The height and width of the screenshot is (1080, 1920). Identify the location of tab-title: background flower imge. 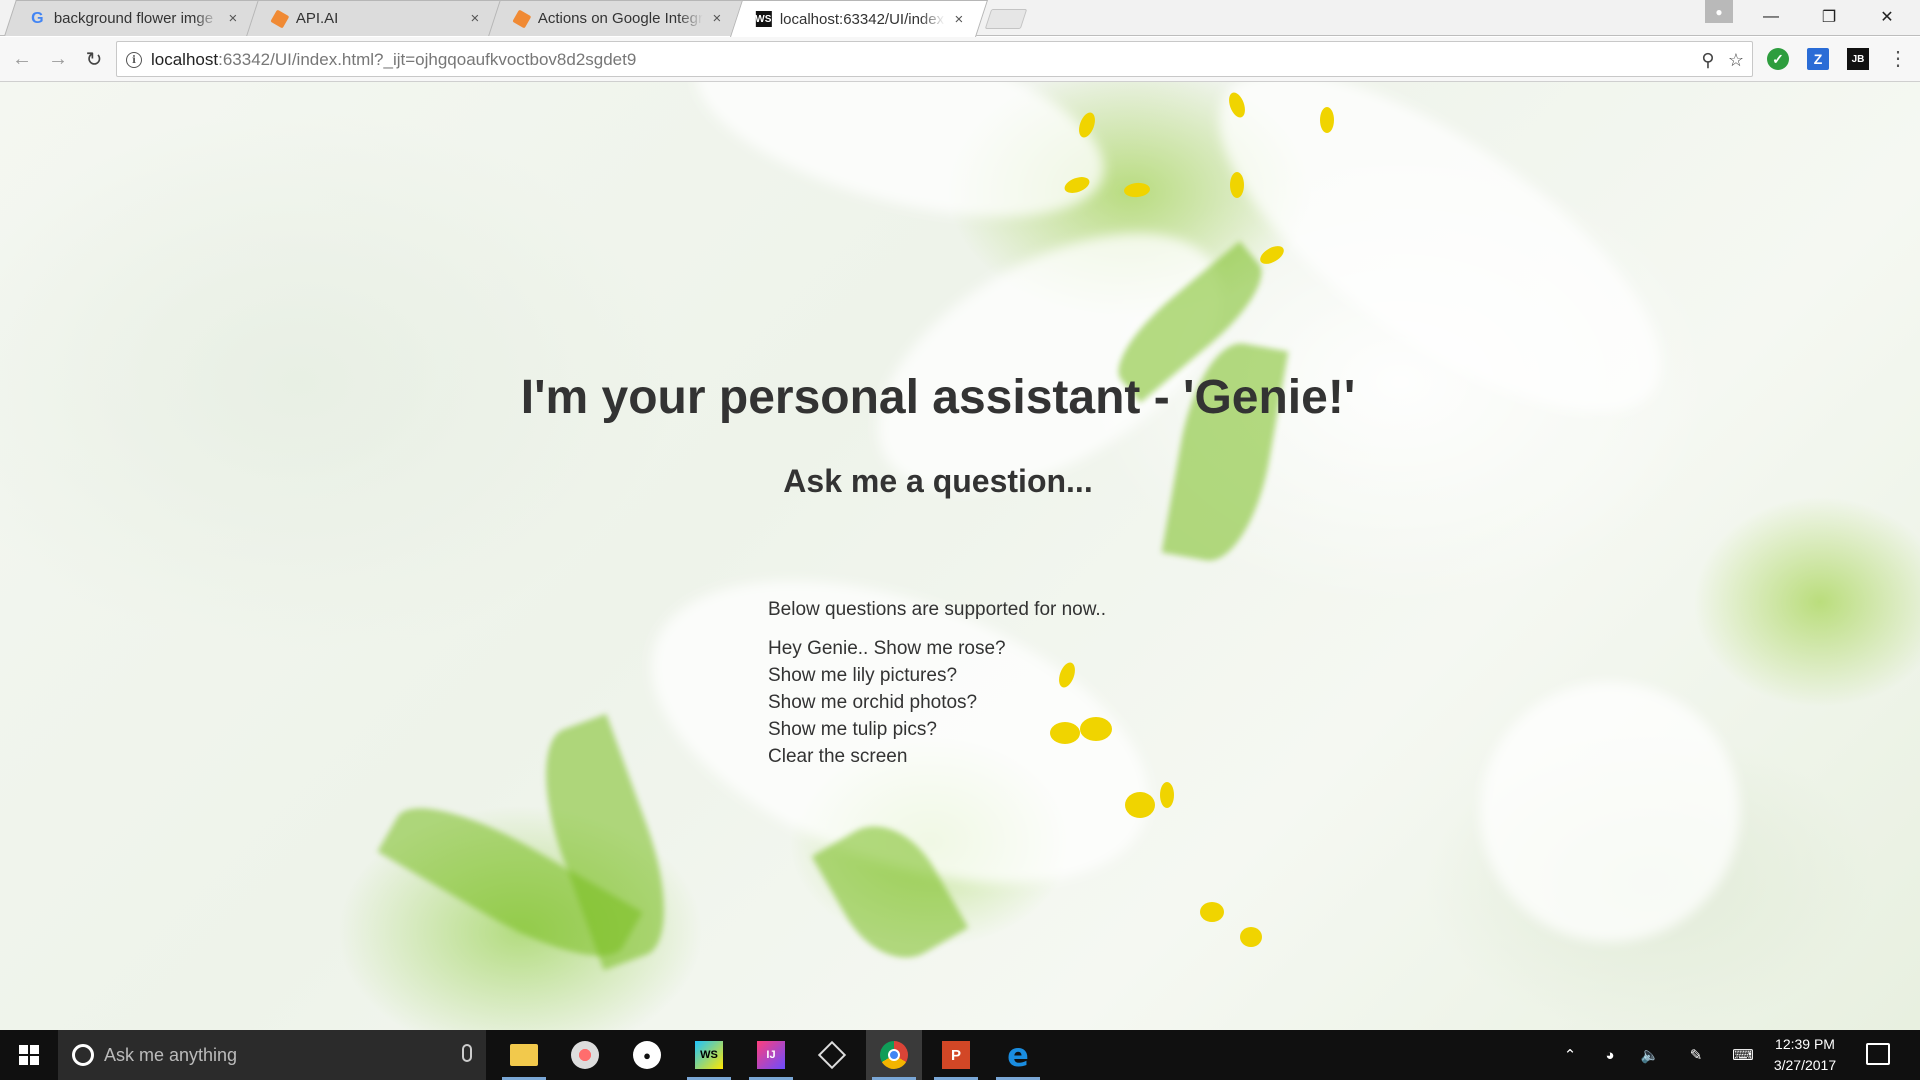
(133, 18).